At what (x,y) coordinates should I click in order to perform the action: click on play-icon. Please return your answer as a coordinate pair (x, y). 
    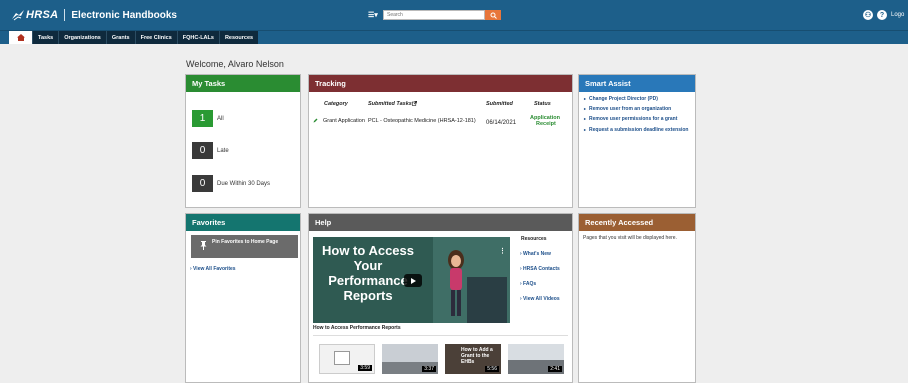
    Looking at the image, I should click on (413, 280).